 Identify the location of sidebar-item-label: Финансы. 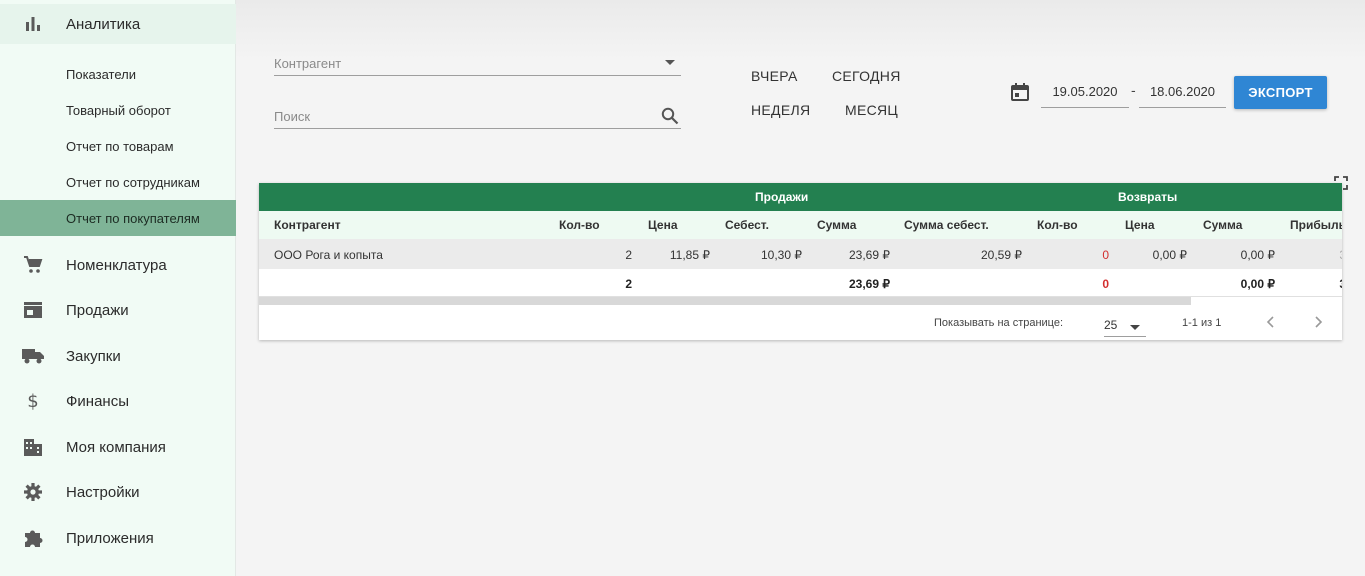
(97, 401).